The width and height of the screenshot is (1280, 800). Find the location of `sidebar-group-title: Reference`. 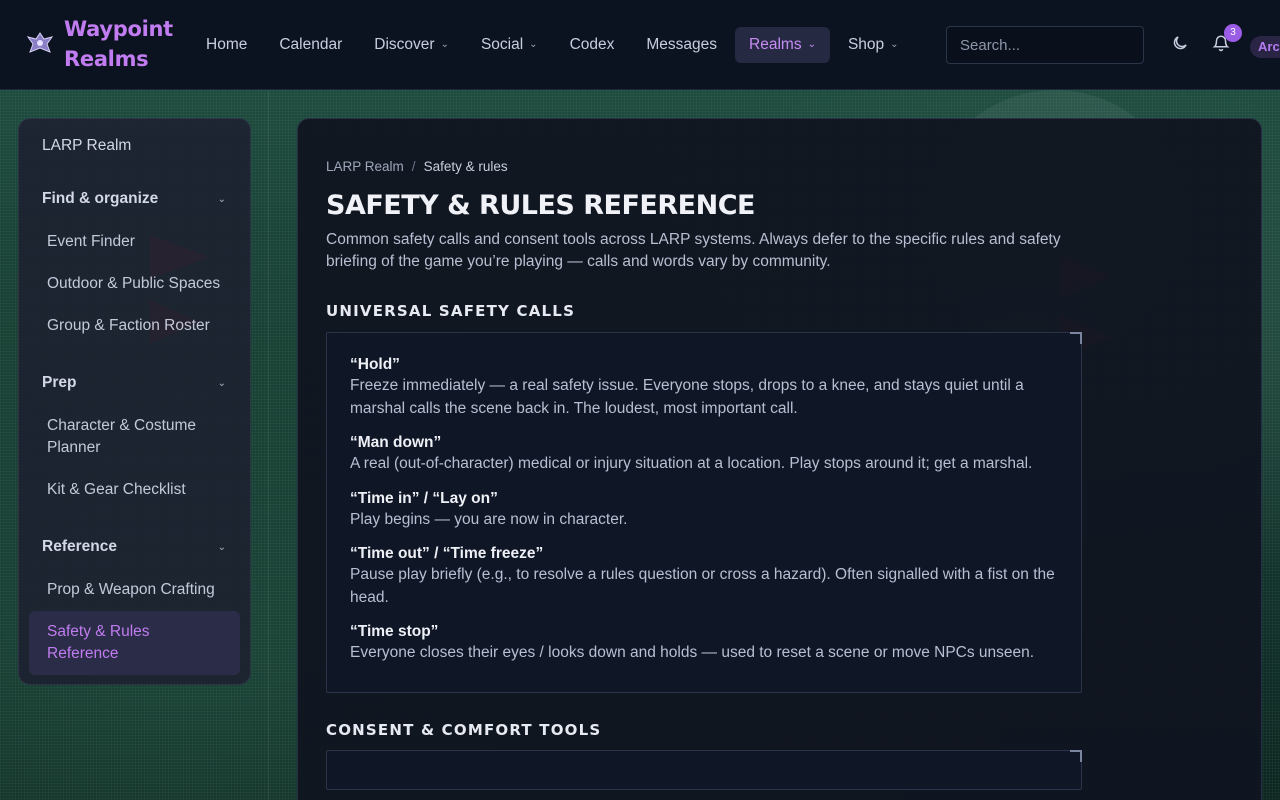

sidebar-group-title: Reference is located at coordinates (79, 546).